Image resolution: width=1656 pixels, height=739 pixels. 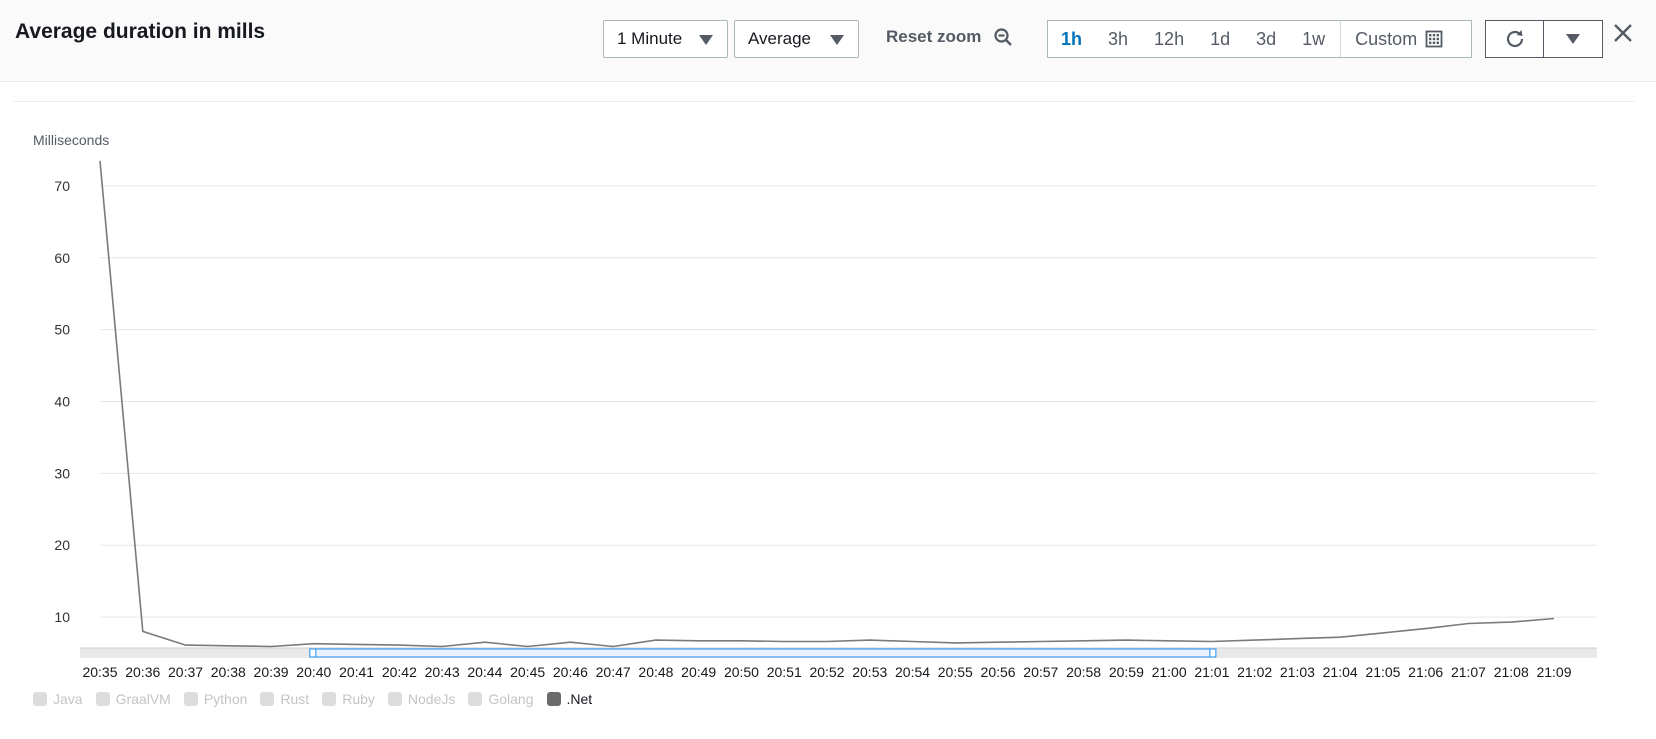 I want to click on refresh-icon, so click(x=1514, y=39).